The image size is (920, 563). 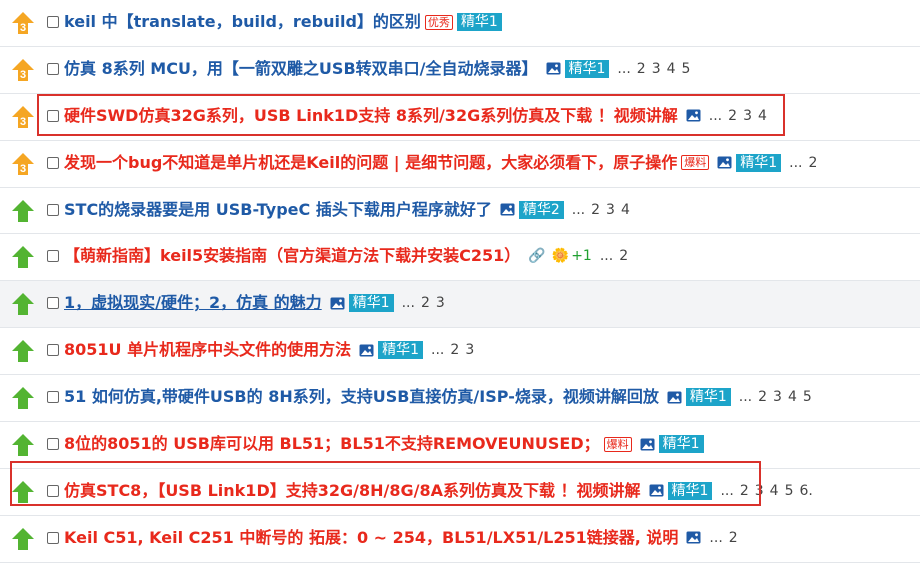 I want to click on thread-title-link: 8051U 单片机程序中头文件的使用方法, so click(x=207, y=350).